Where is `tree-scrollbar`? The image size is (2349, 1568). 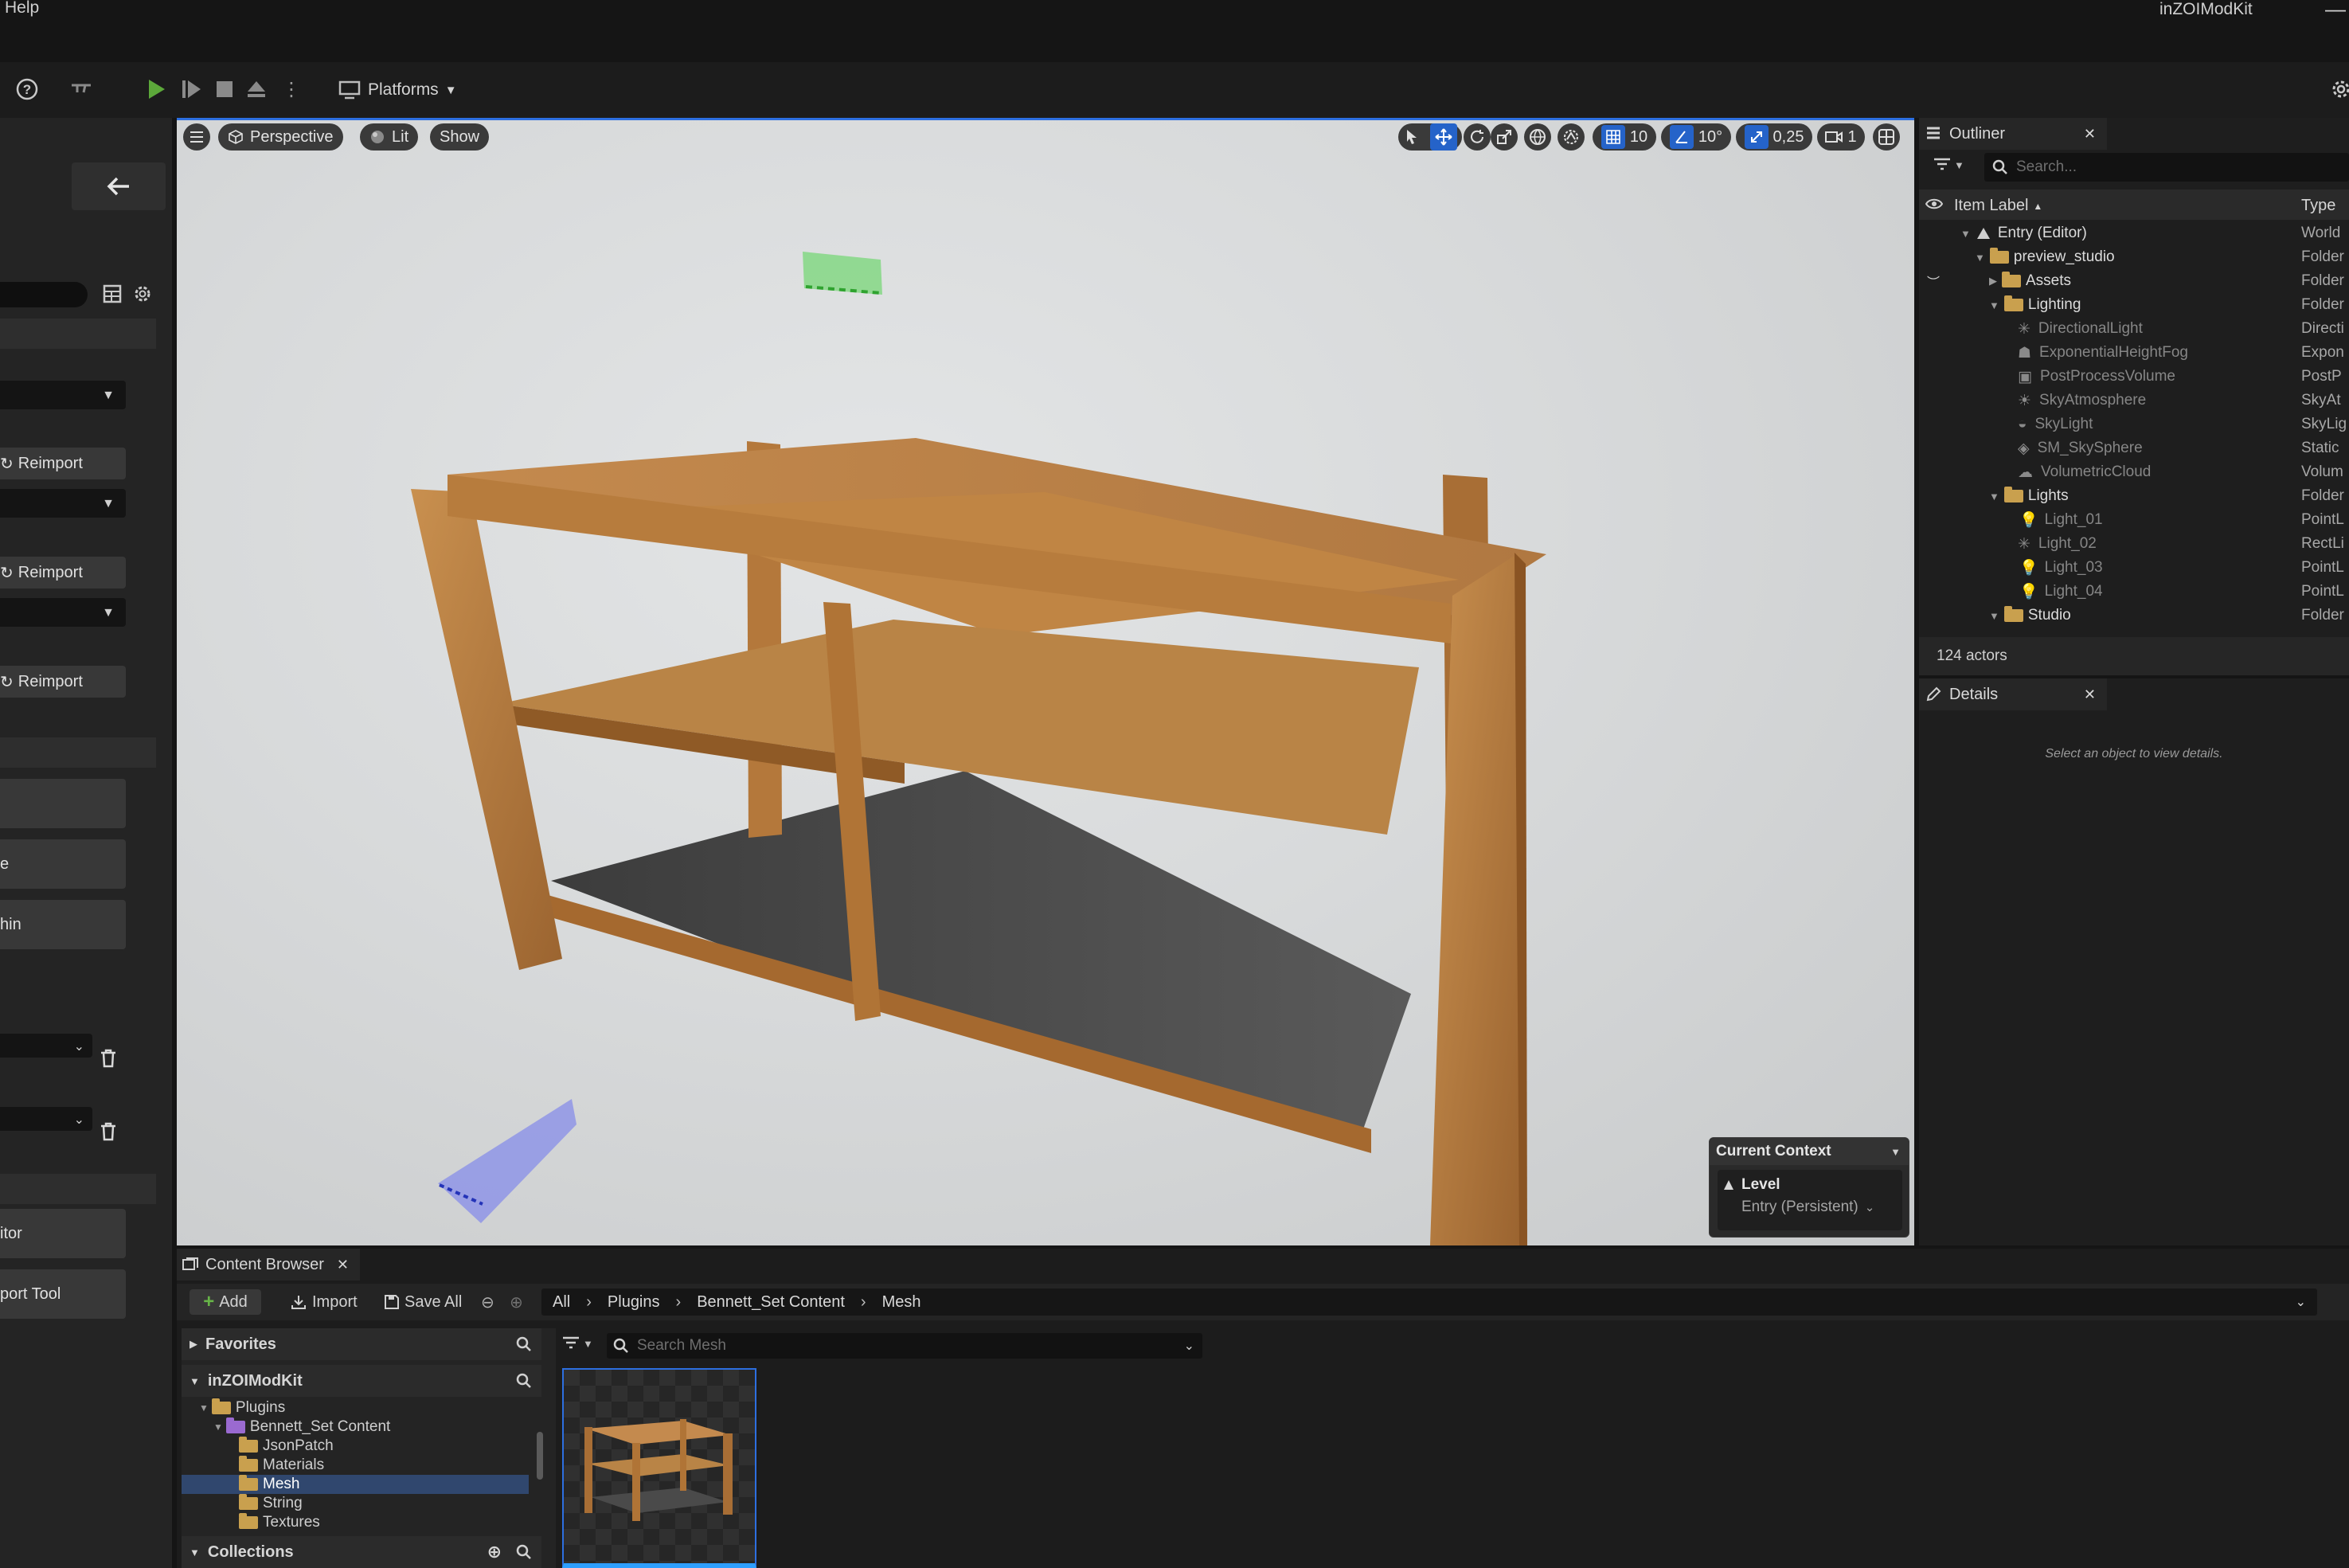 tree-scrollbar is located at coordinates (540, 1456).